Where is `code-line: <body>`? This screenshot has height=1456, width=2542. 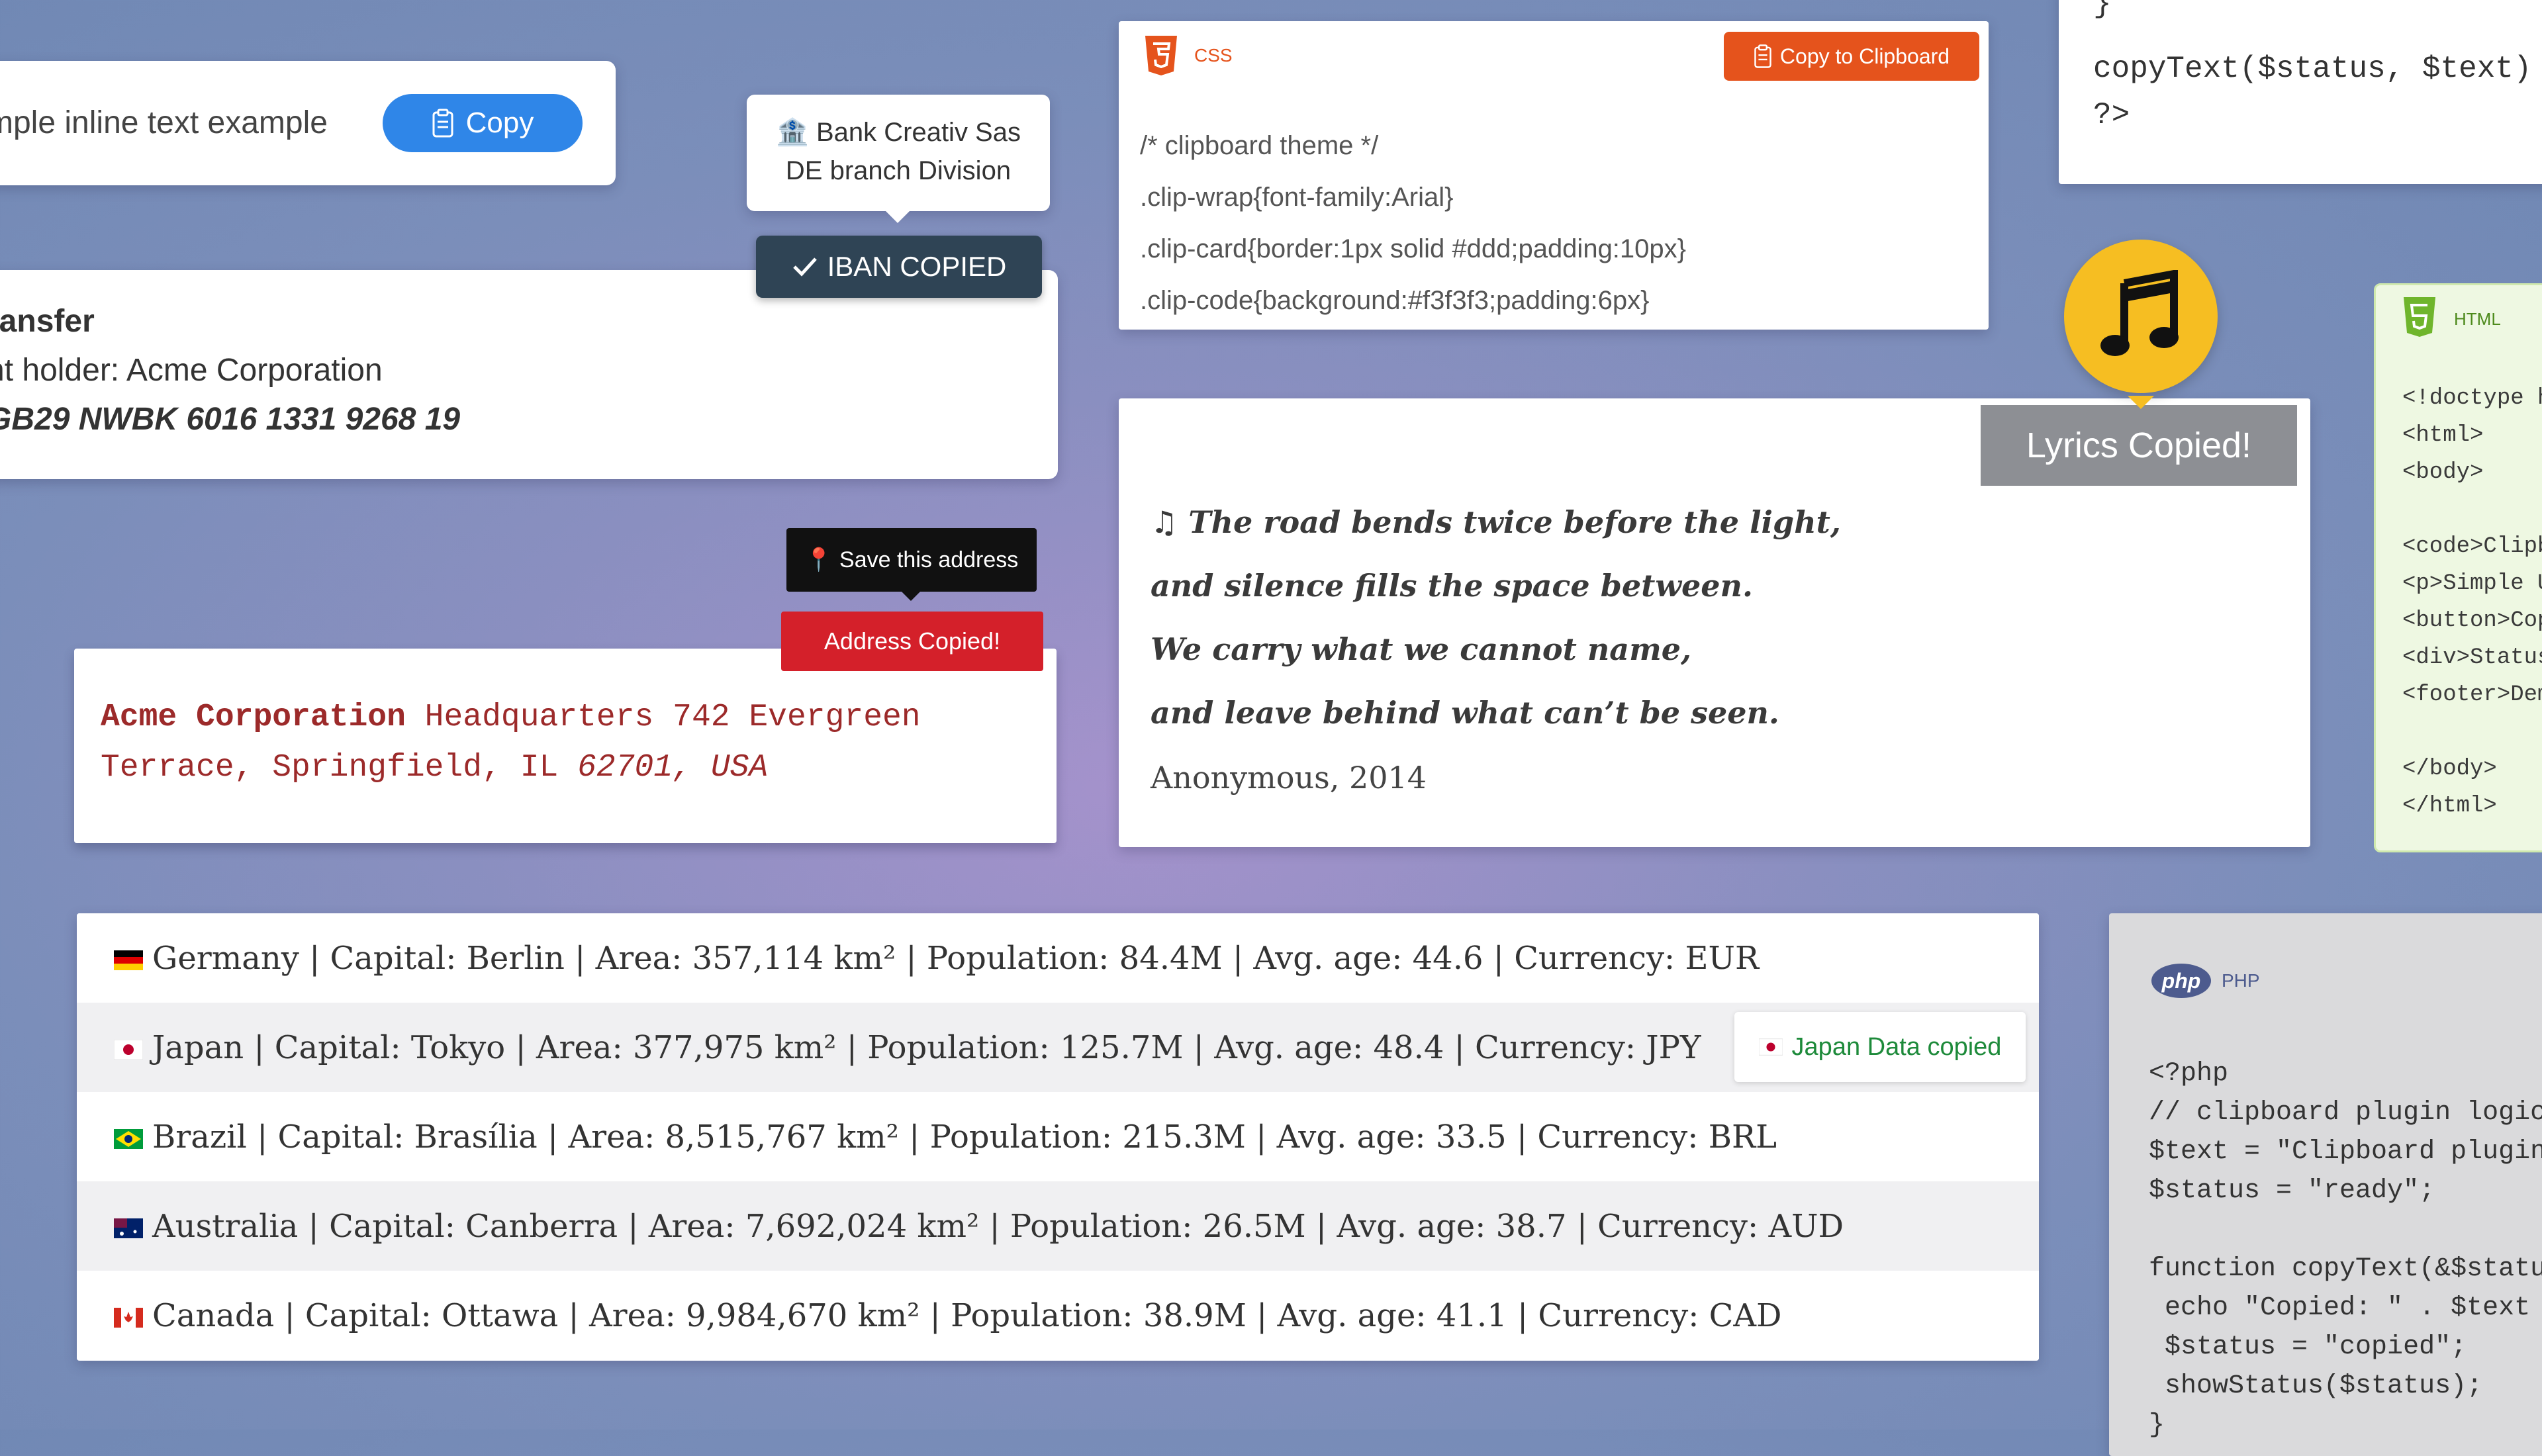
code-line: <body> is located at coordinates (2443, 472).